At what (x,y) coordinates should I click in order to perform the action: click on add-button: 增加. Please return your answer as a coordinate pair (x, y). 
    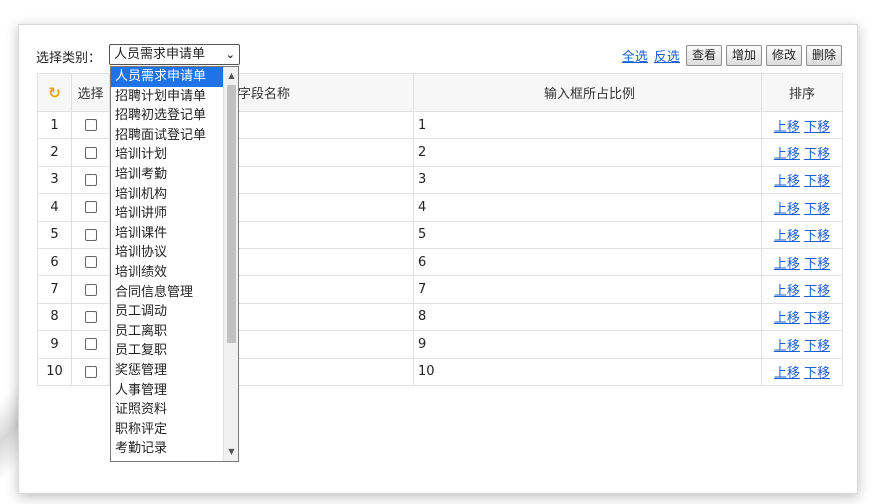
    Looking at the image, I should click on (743, 55).